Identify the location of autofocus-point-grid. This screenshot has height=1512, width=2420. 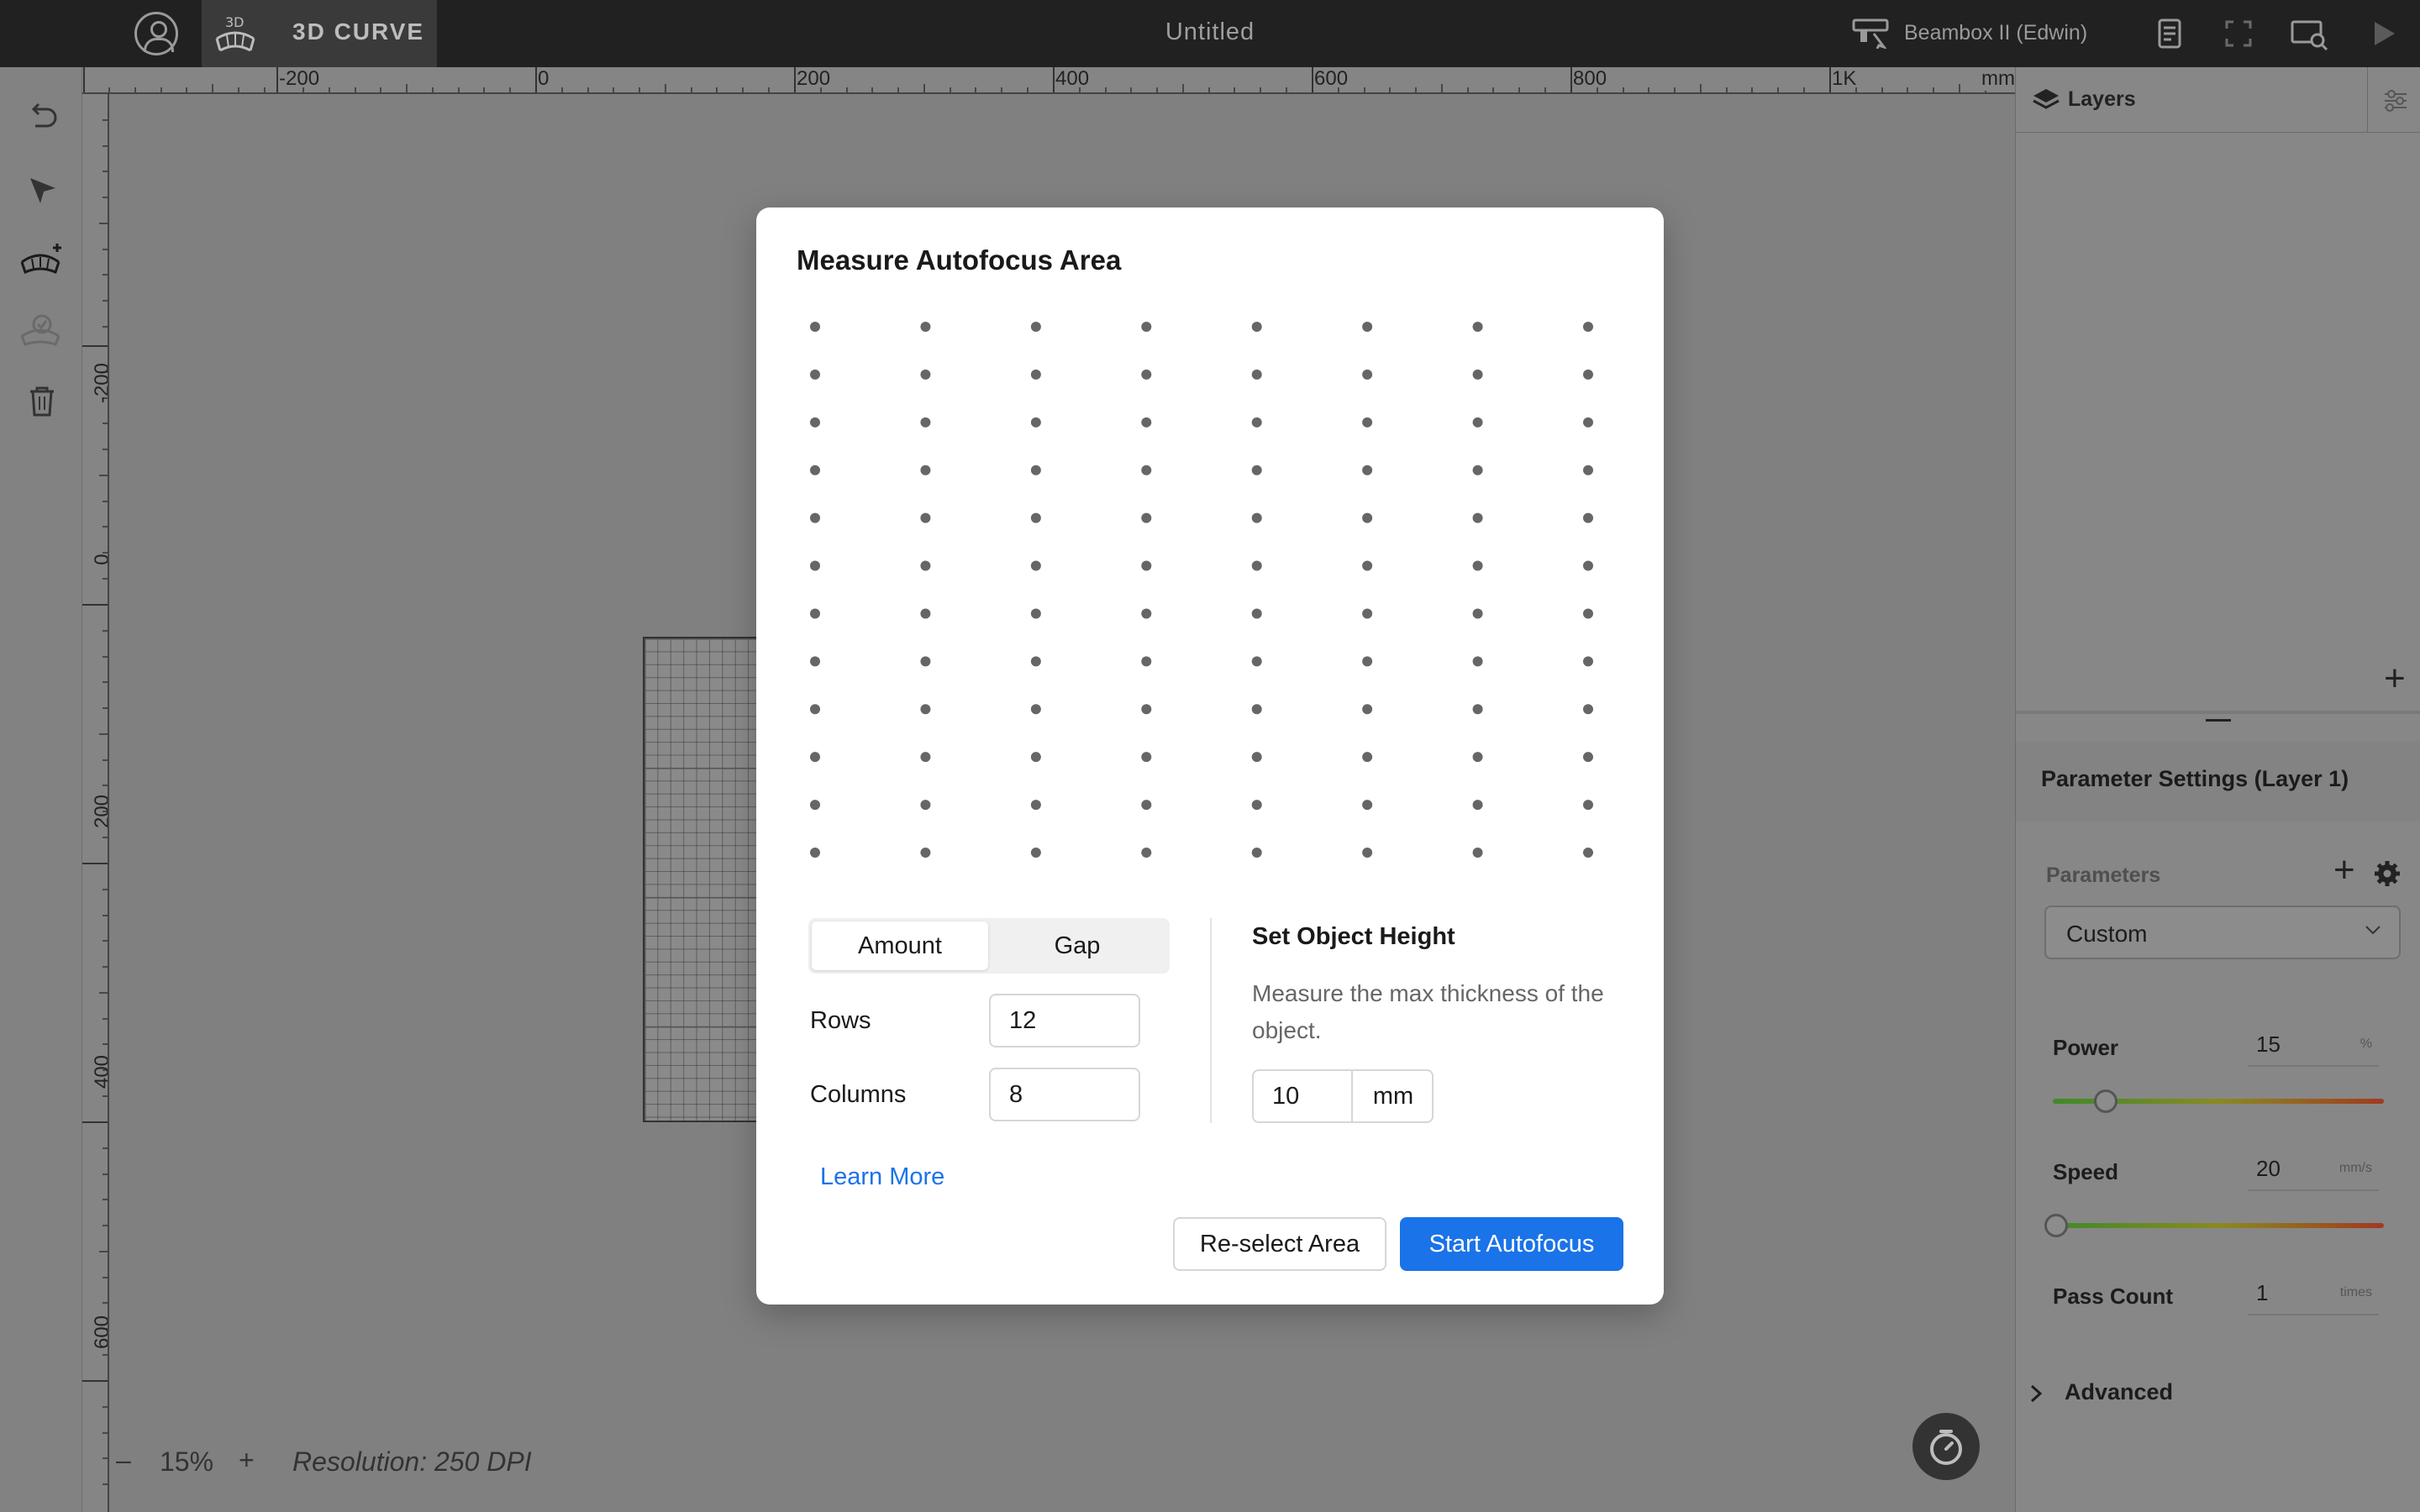
(1201, 590).